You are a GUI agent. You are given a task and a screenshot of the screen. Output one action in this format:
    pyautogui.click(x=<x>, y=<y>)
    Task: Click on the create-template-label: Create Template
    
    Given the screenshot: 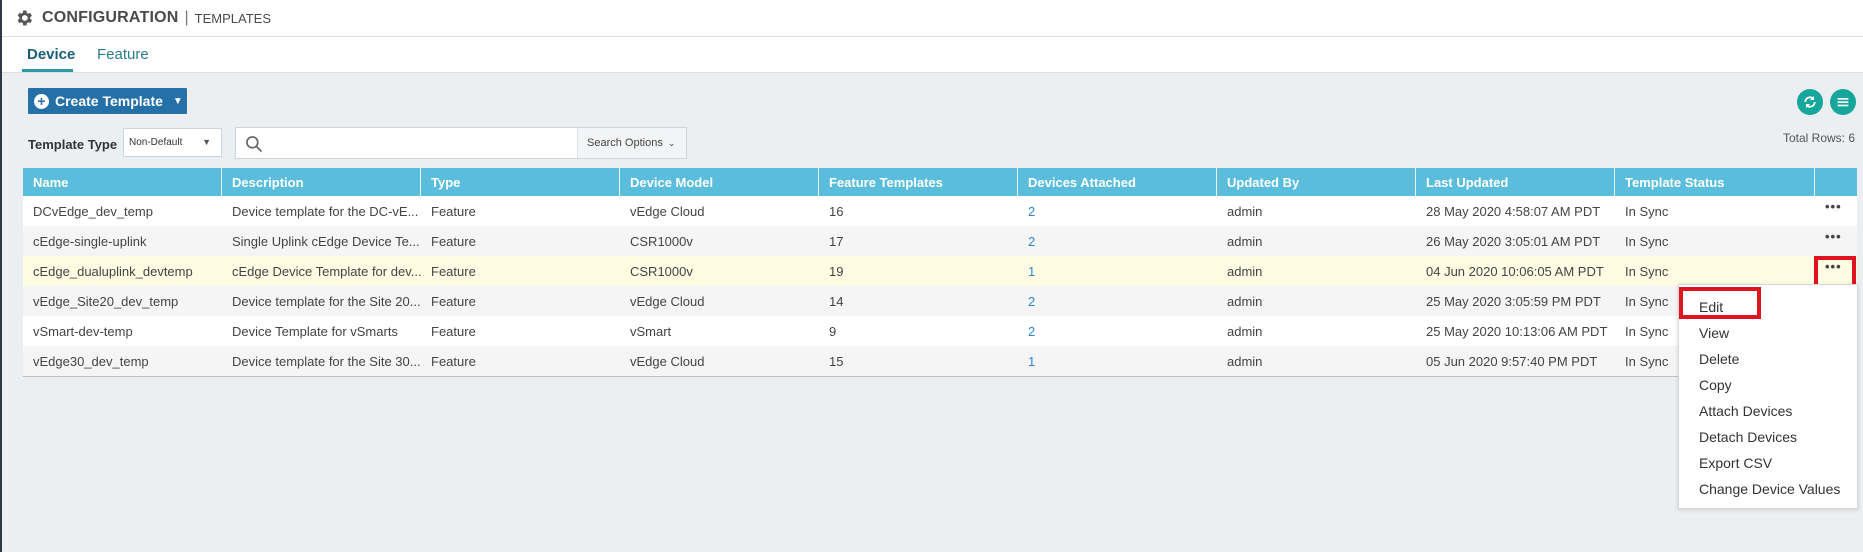 What is the action you would take?
    pyautogui.click(x=109, y=101)
    